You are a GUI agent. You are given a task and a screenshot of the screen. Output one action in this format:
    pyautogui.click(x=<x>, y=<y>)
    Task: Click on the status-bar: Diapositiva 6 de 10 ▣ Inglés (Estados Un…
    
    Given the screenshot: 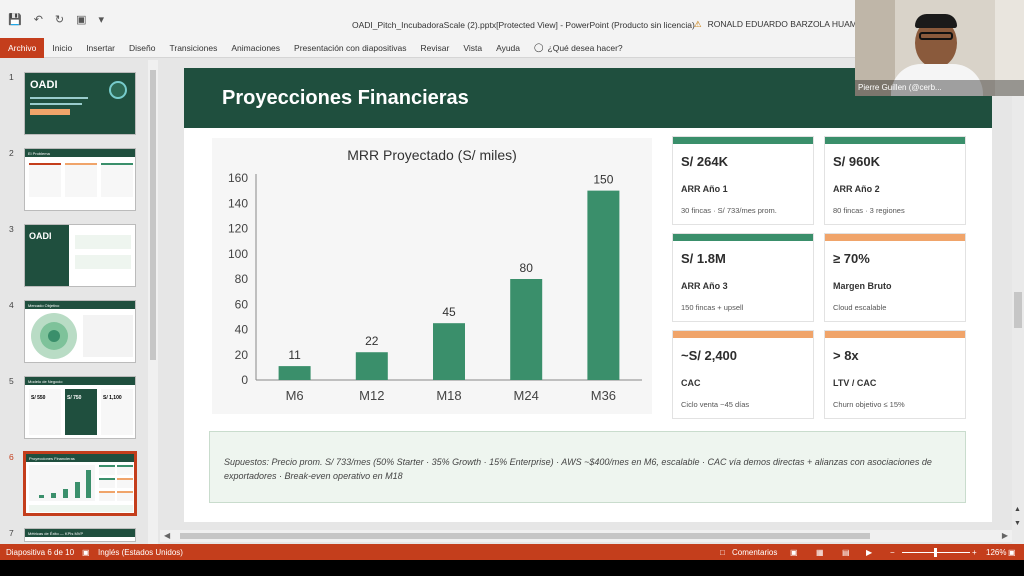 What is the action you would take?
    pyautogui.click(x=512, y=552)
    